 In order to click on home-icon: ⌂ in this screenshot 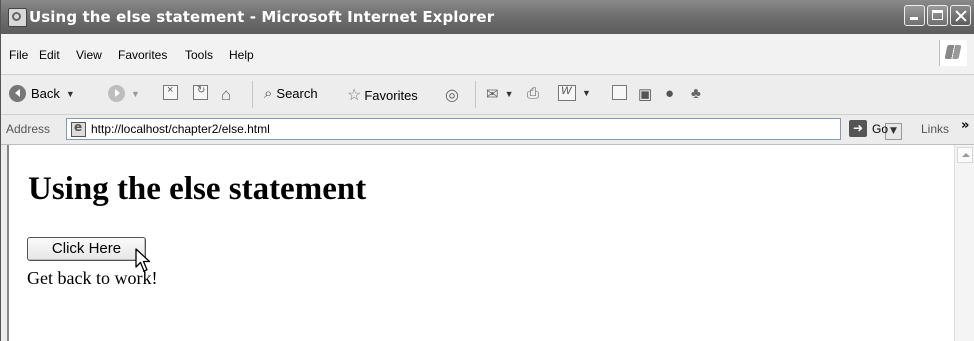, I will do `click(226, 94)`.